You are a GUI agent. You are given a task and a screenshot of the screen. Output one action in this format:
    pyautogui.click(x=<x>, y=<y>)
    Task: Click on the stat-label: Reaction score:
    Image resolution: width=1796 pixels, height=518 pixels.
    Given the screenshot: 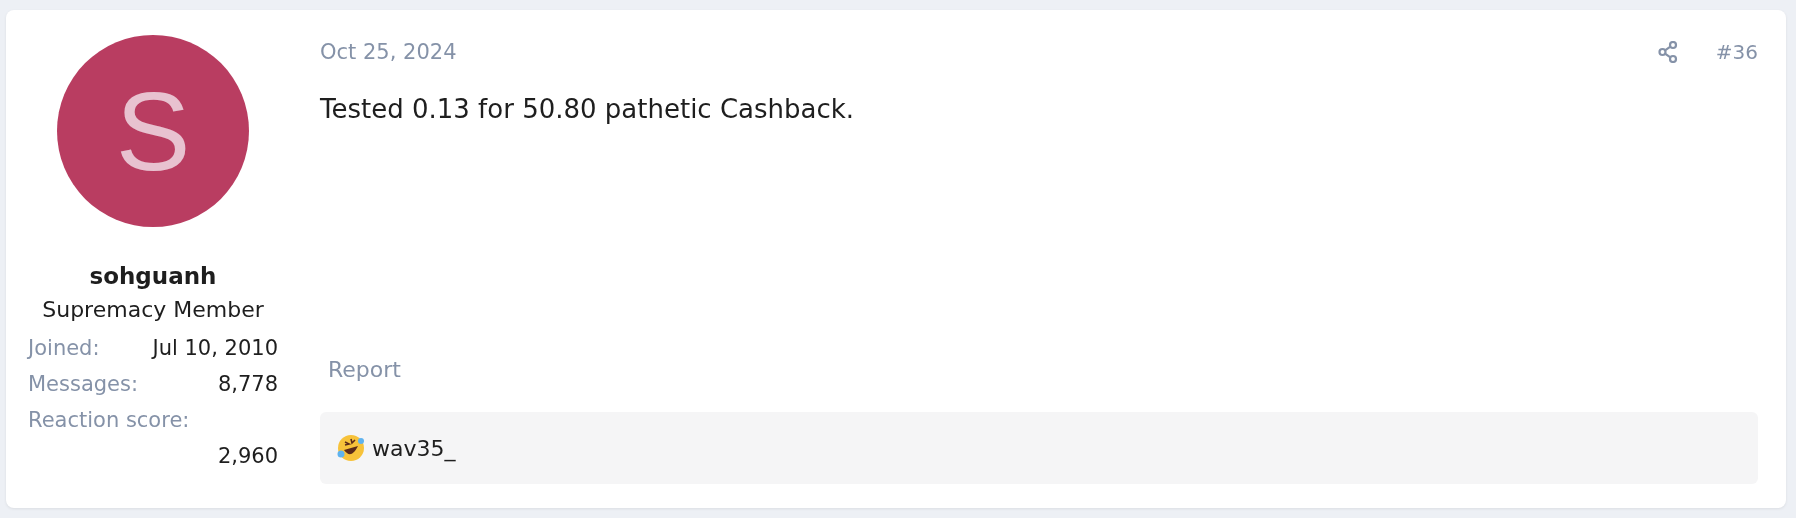 What is the action you would take?
    pyautogui.click(x=109, y=420)
    